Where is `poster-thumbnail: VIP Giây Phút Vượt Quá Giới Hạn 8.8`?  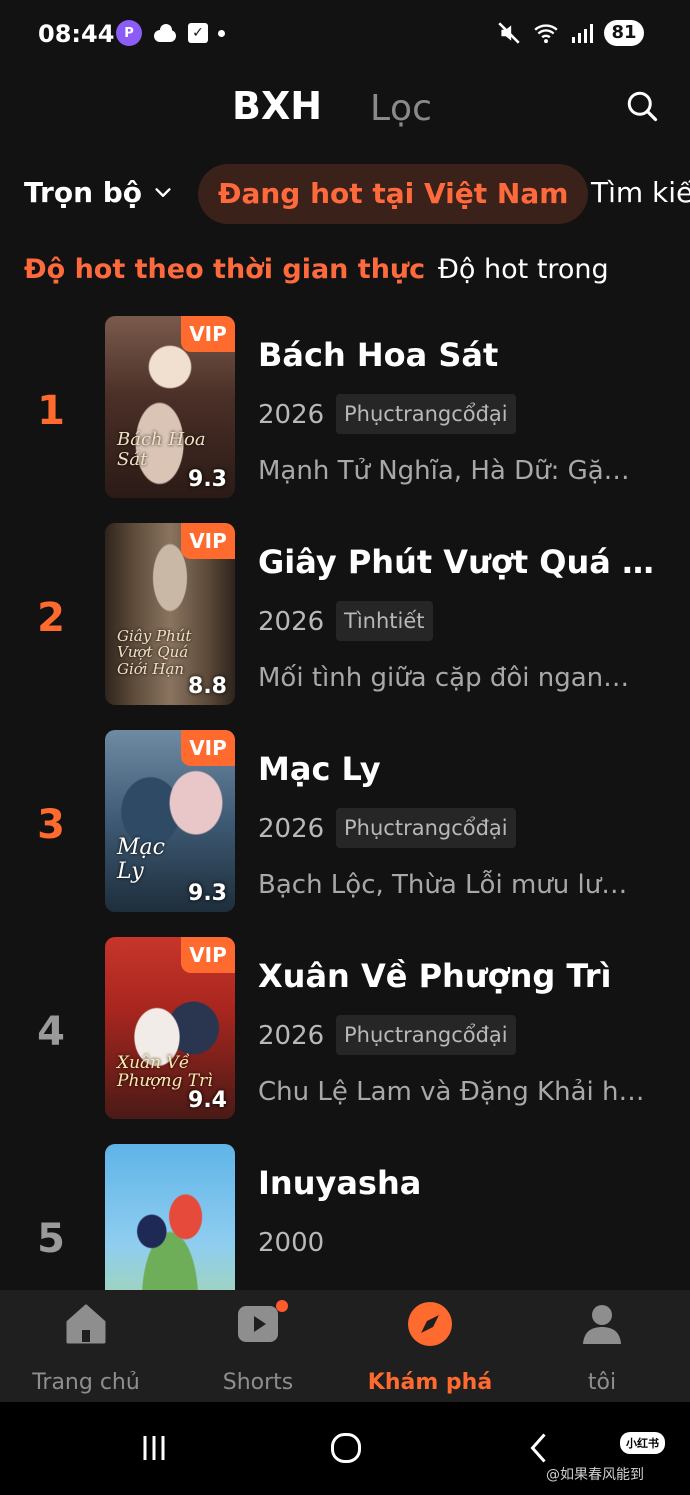
poster-thumbnail: VIP Giây Phút Vượt Quá Giới Hạn 8.8 is located at coordinates (170, 614).